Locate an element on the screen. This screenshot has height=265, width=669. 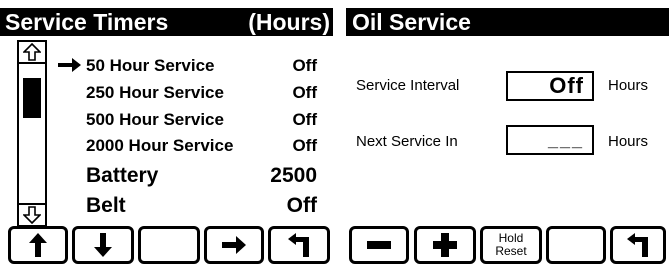
scroll-up-button is located at coordinates (32, 53).